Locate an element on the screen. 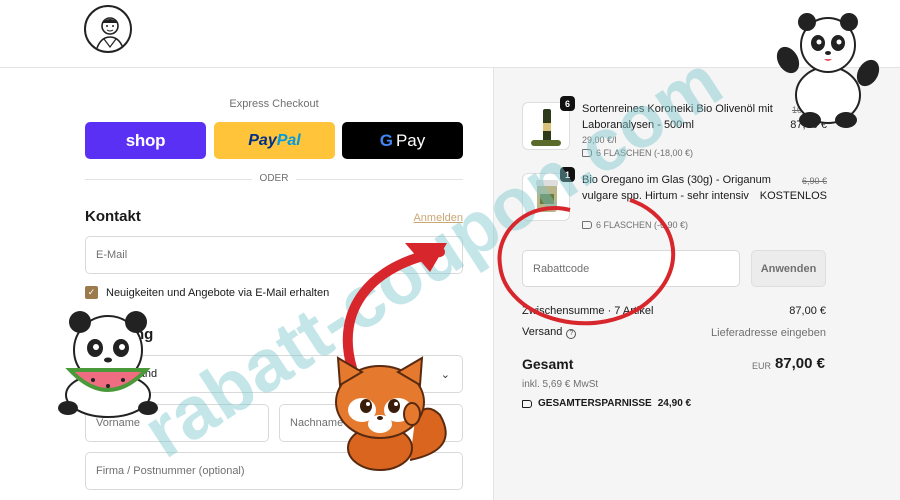 This screenshot has width=900, height=500. vat-note: inkl. 5,69 € MwSt is located at coordinates (560, 384).